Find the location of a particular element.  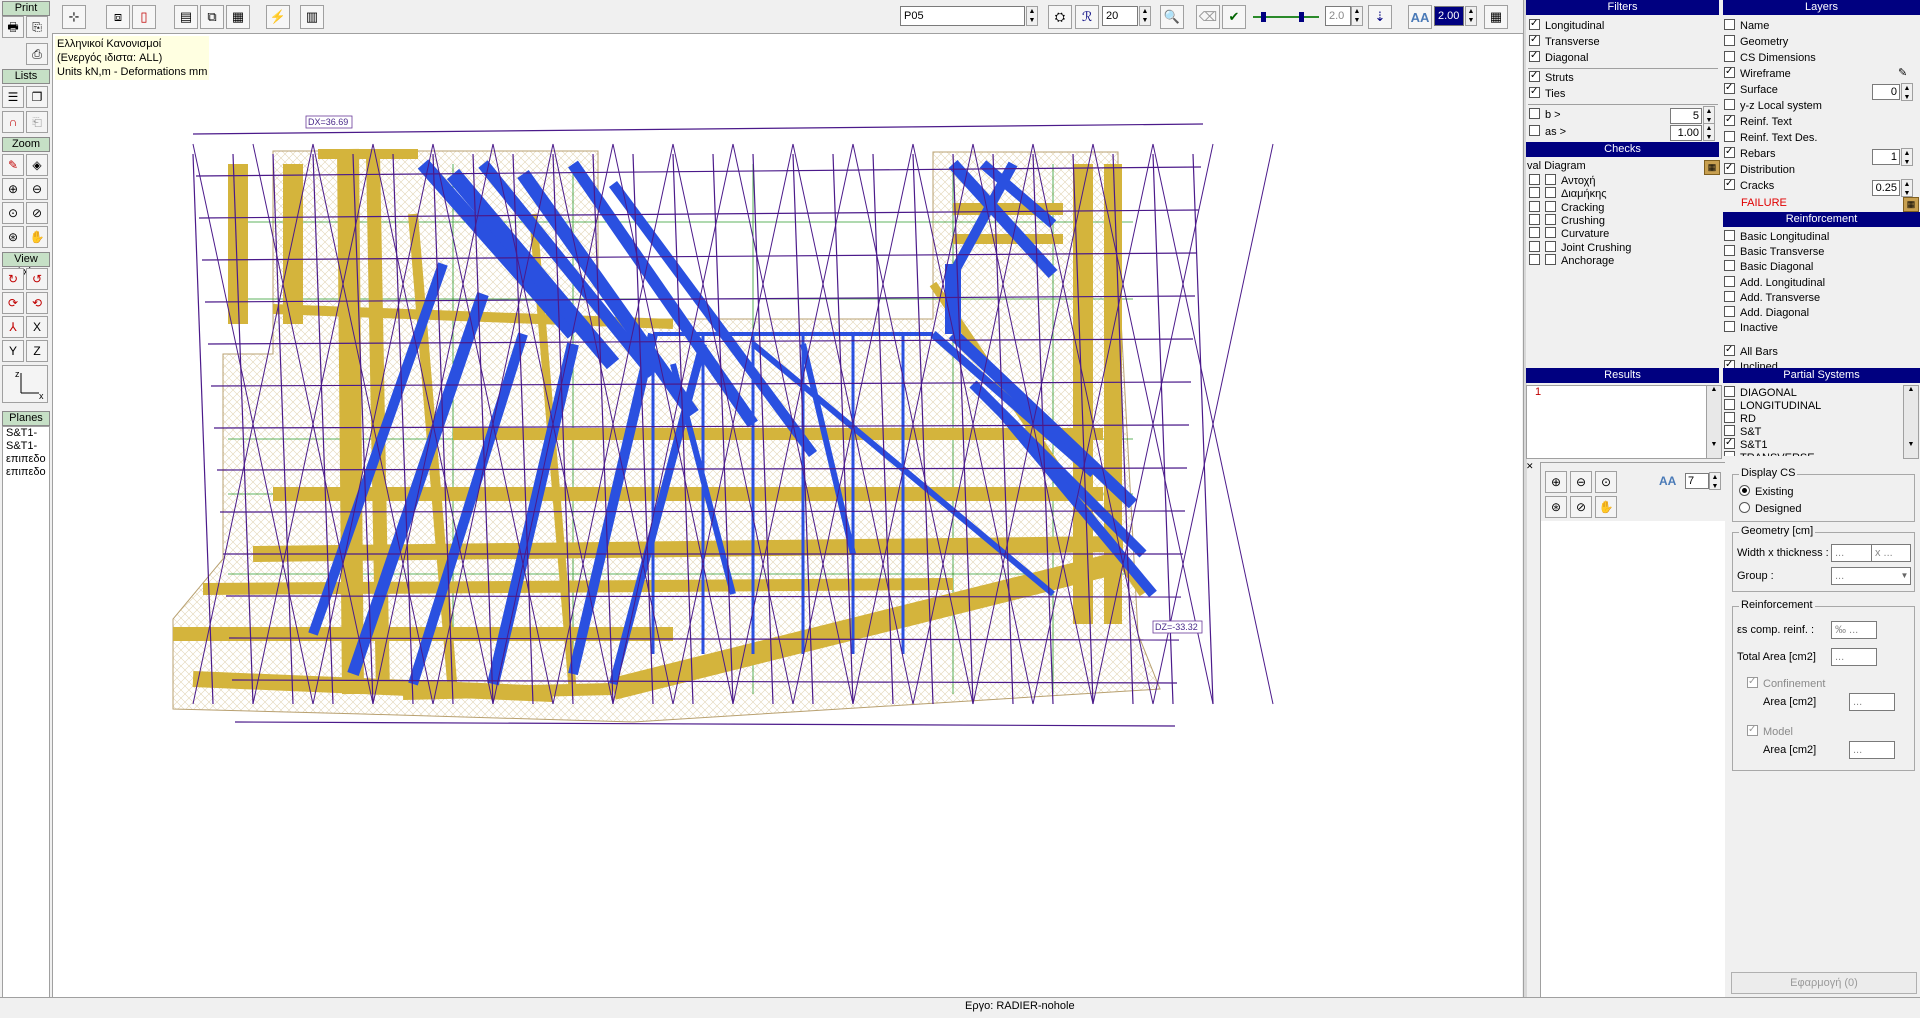

confinement-check: Confinement is located at coordinates (1786, 684).